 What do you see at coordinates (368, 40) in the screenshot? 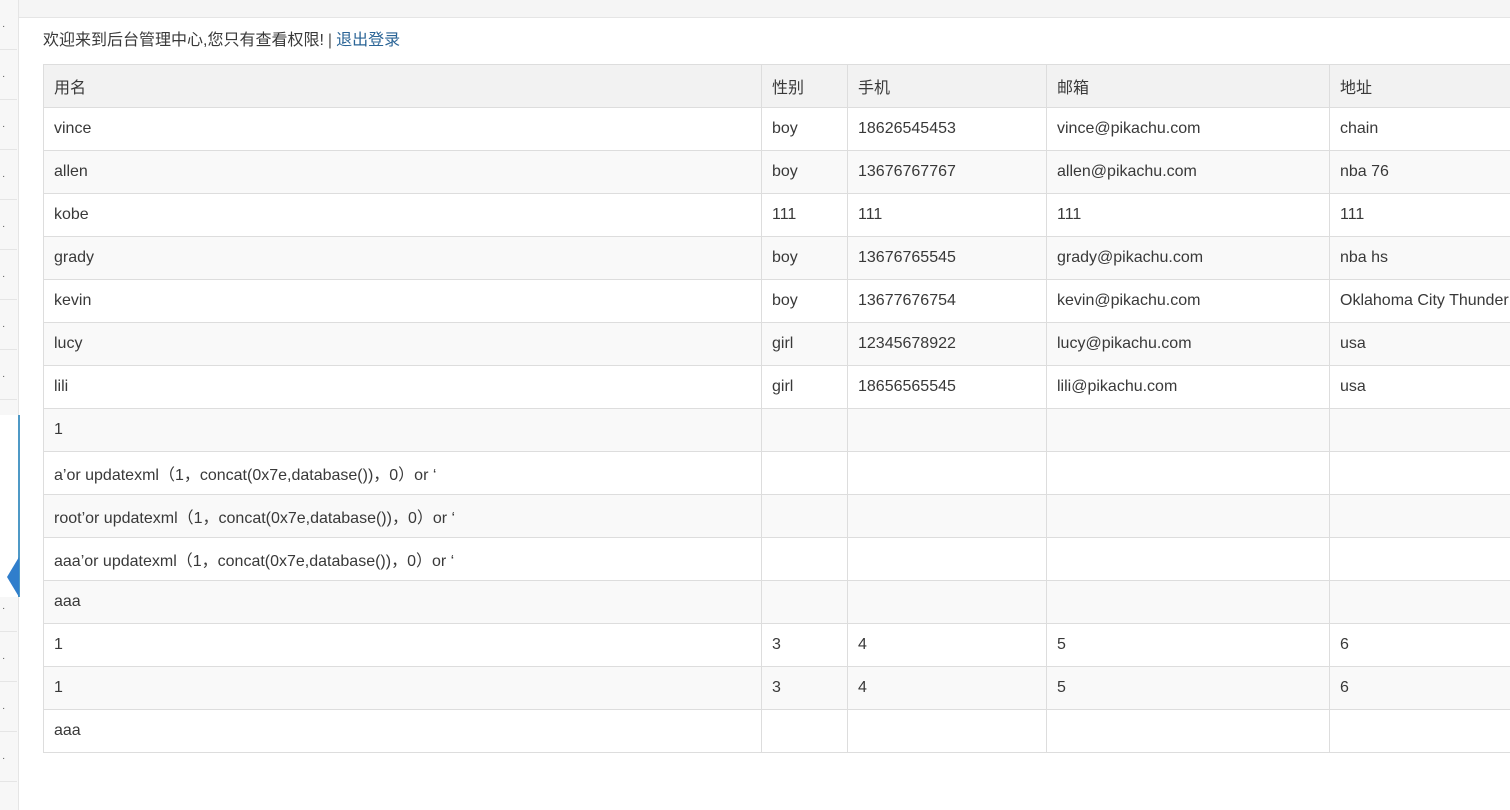
I see `logout-link: 退出登录` at bounding box center [368, 40].